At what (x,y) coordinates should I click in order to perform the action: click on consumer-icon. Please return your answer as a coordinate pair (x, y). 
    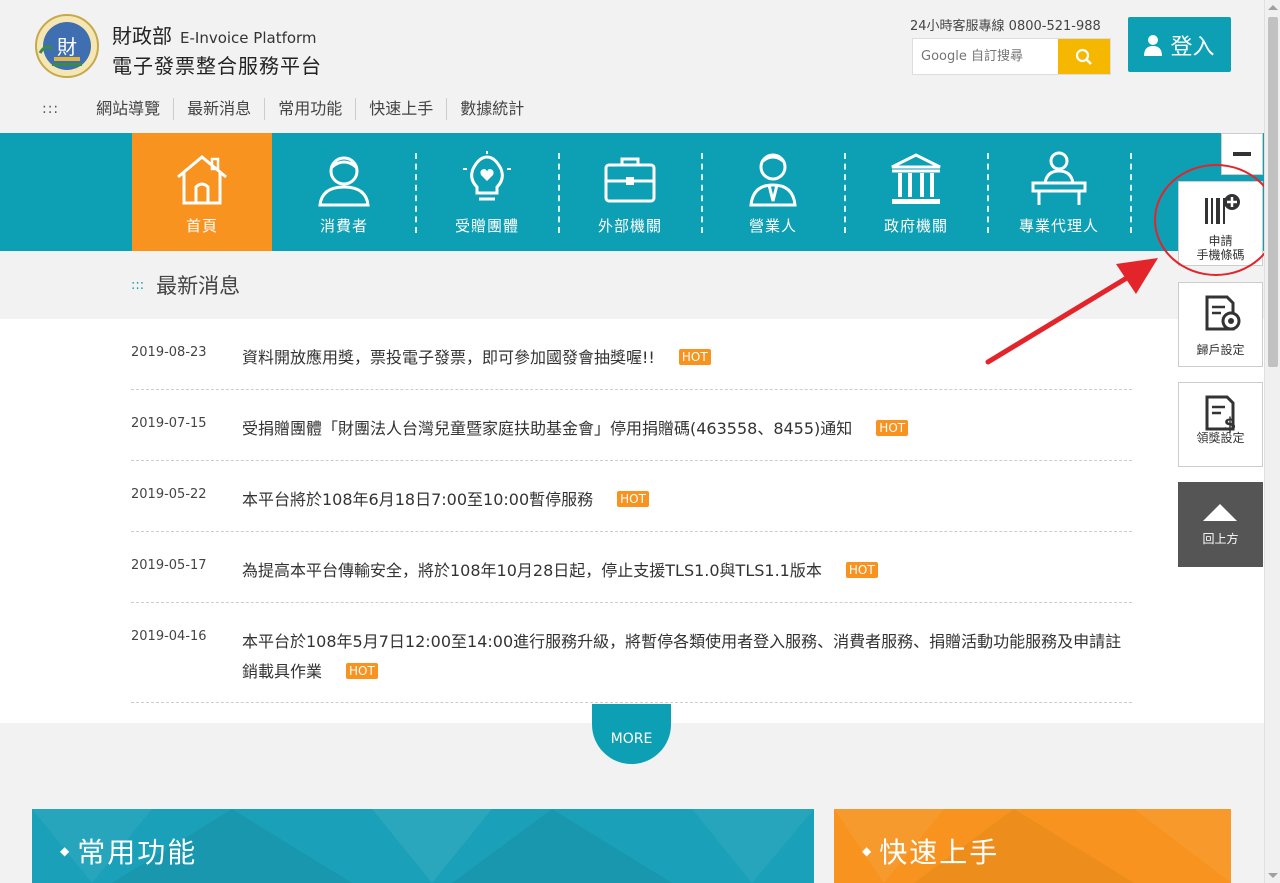
    Looking at the image, I should click on (344, 181).